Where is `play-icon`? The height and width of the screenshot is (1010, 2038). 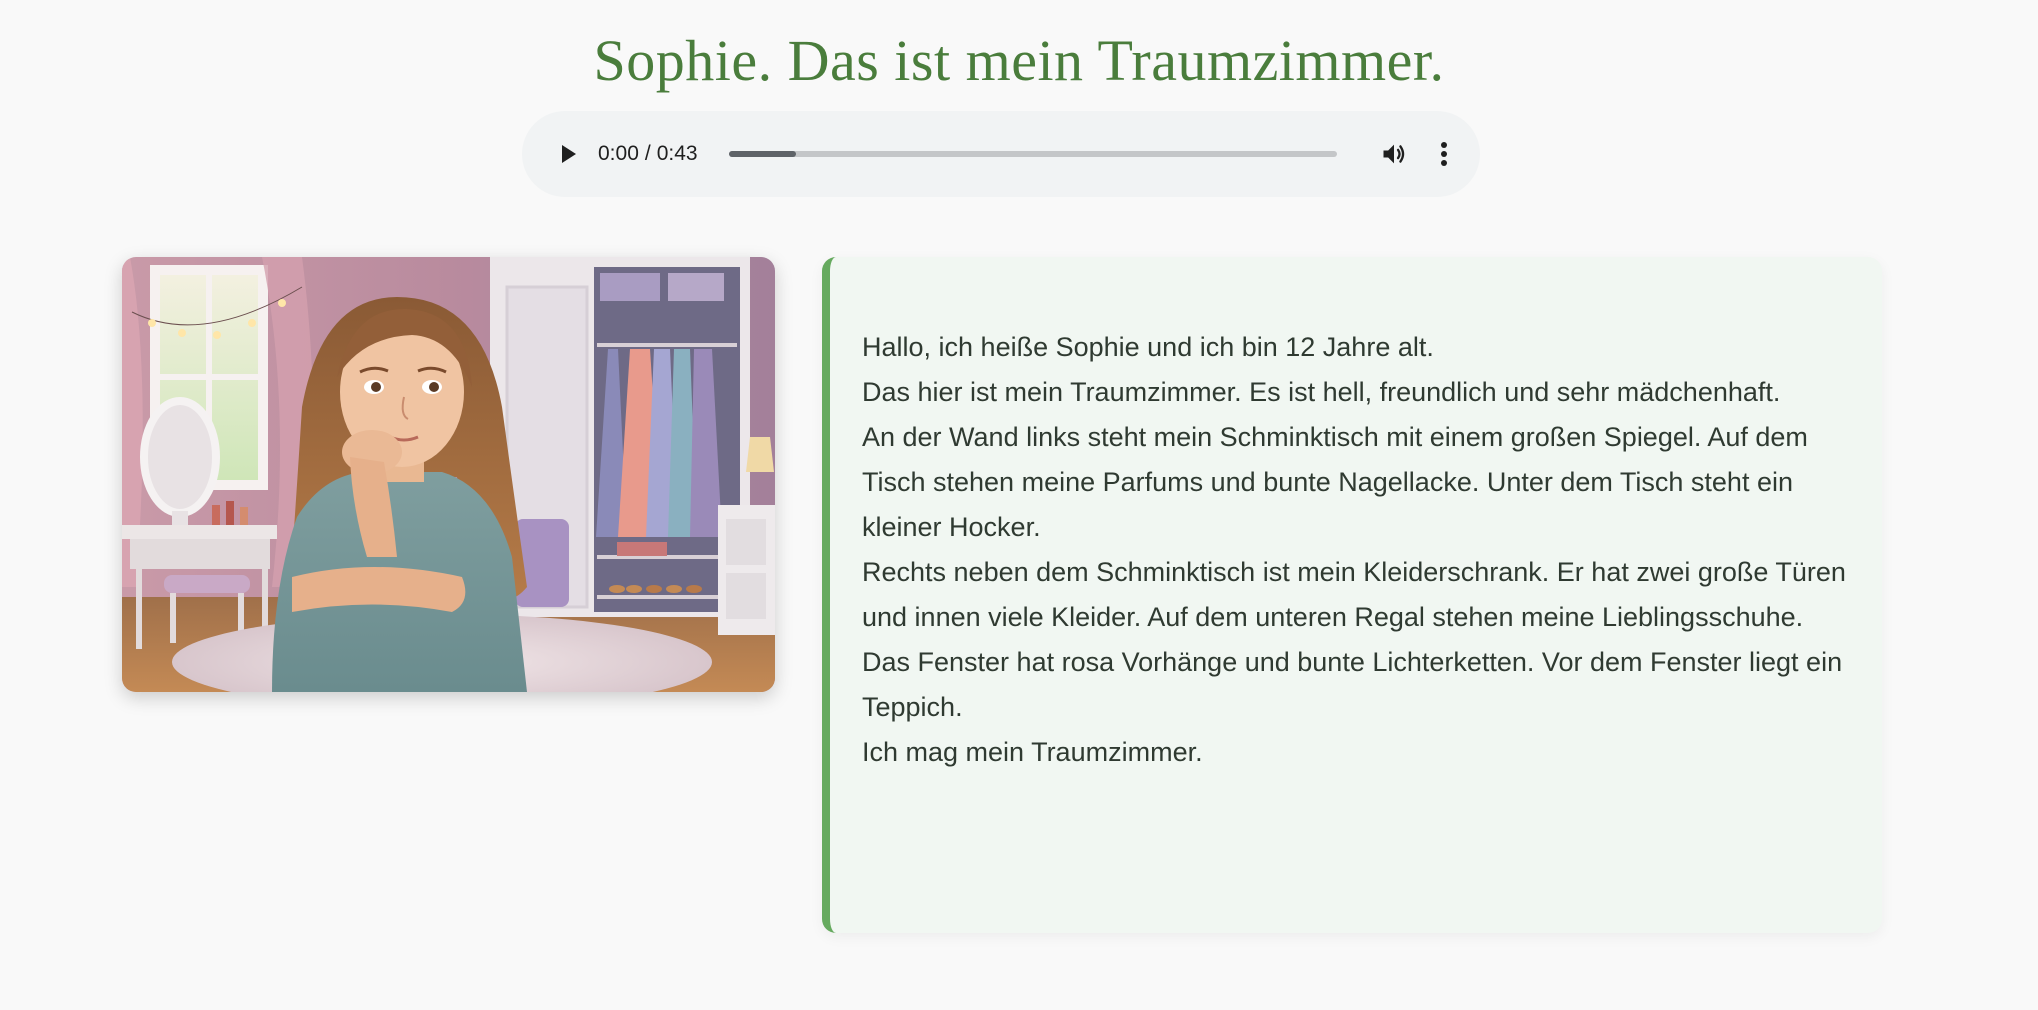 play-icon is located at coordinates (569, 154).